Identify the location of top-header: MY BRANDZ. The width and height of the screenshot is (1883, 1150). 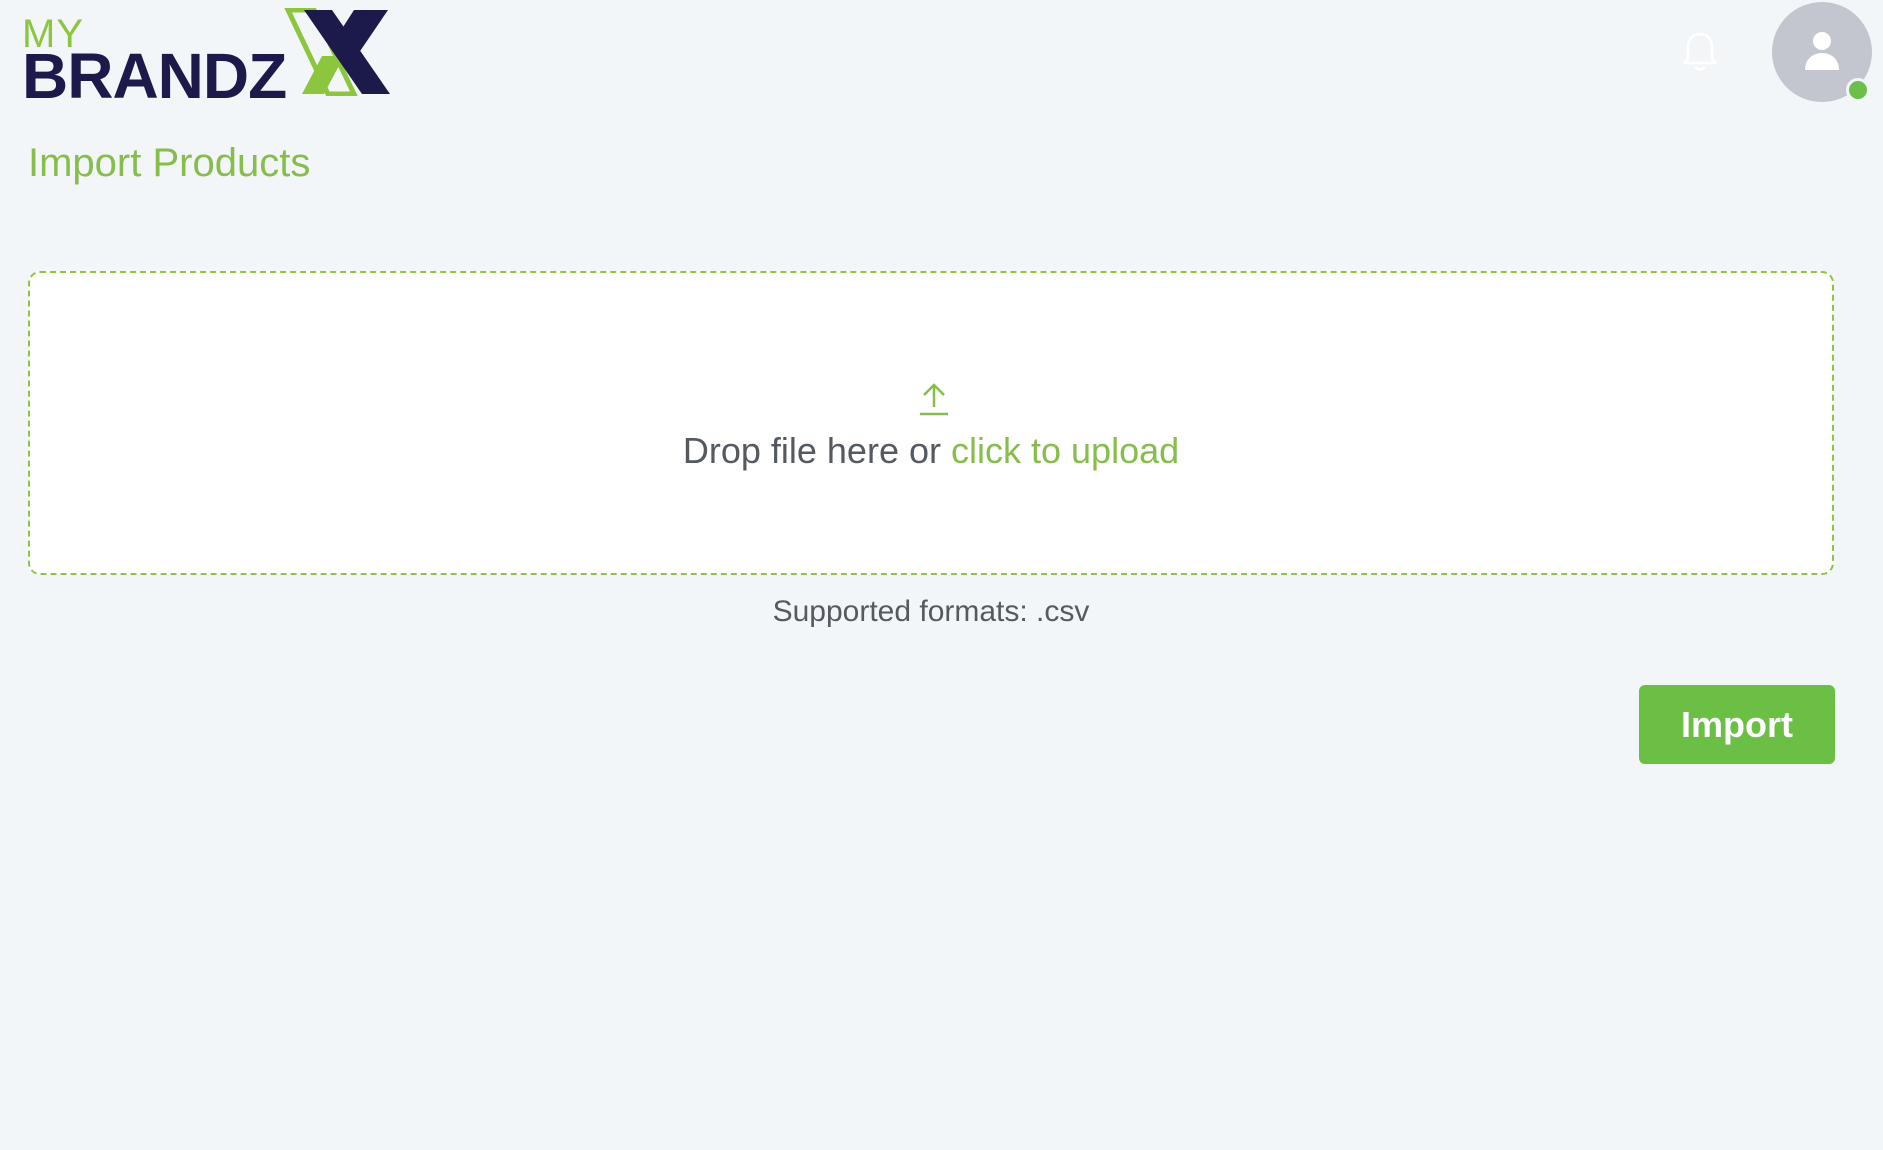
(941, 60).